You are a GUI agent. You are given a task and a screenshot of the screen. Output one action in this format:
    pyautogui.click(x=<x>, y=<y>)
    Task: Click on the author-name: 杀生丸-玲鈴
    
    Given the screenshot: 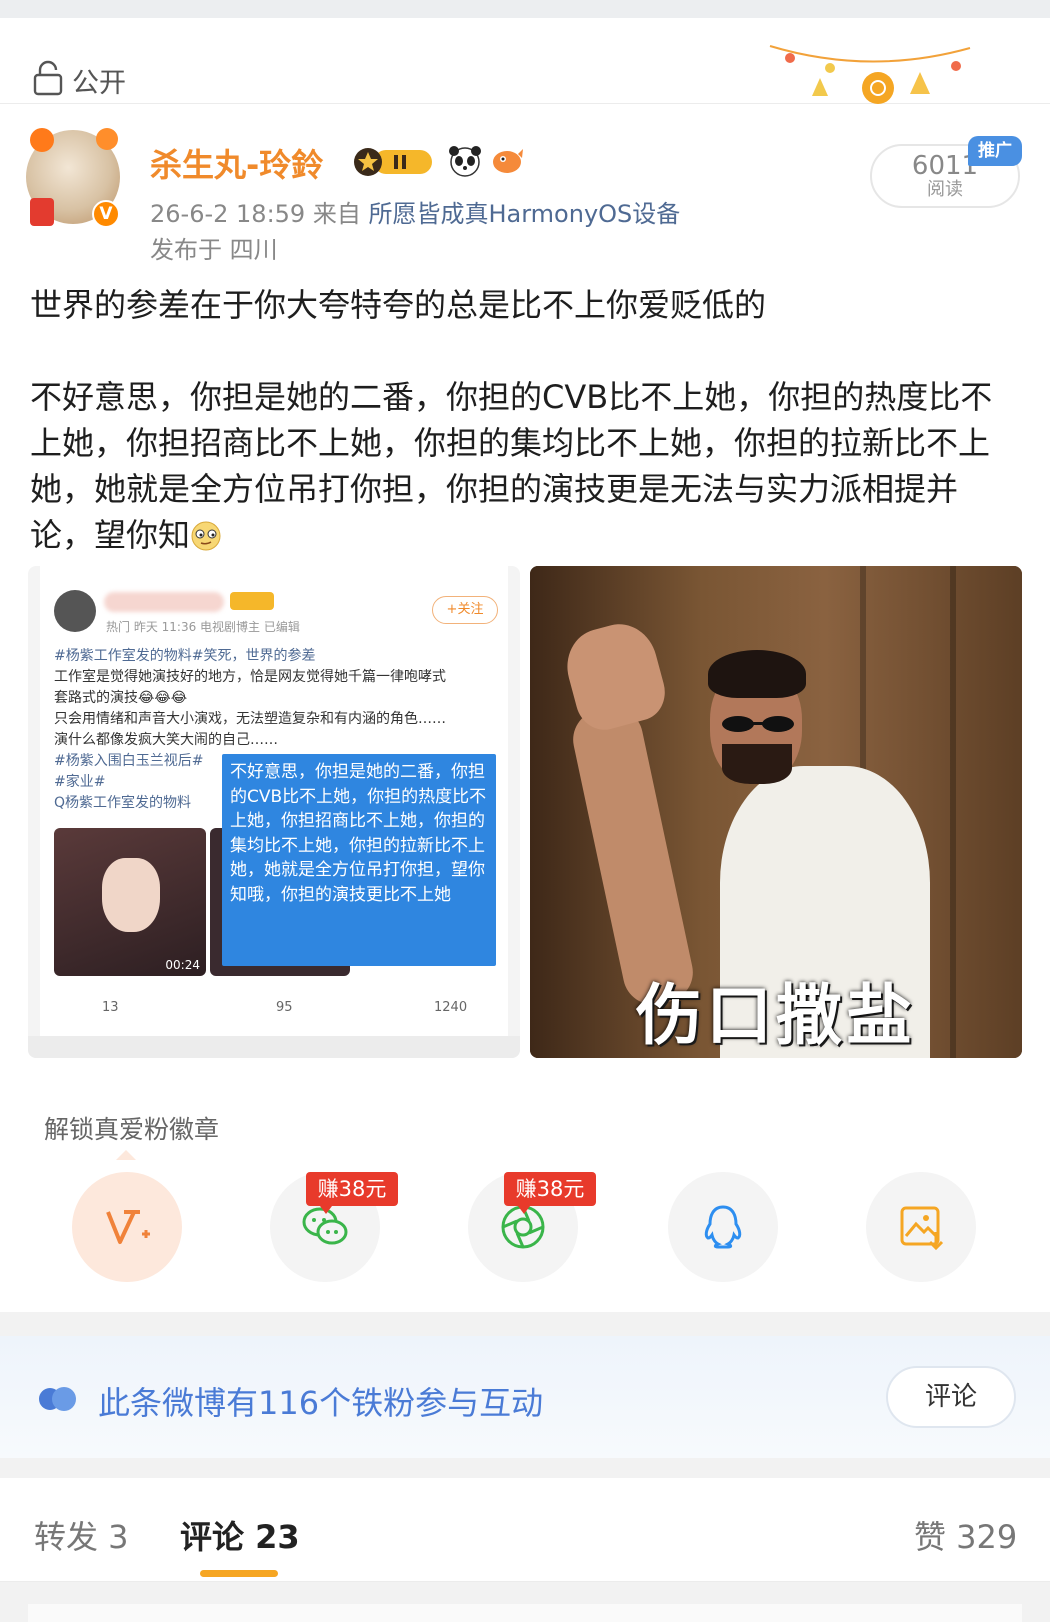 What is the action you would take?
    pyautogui.click(x=236, y=163)
    